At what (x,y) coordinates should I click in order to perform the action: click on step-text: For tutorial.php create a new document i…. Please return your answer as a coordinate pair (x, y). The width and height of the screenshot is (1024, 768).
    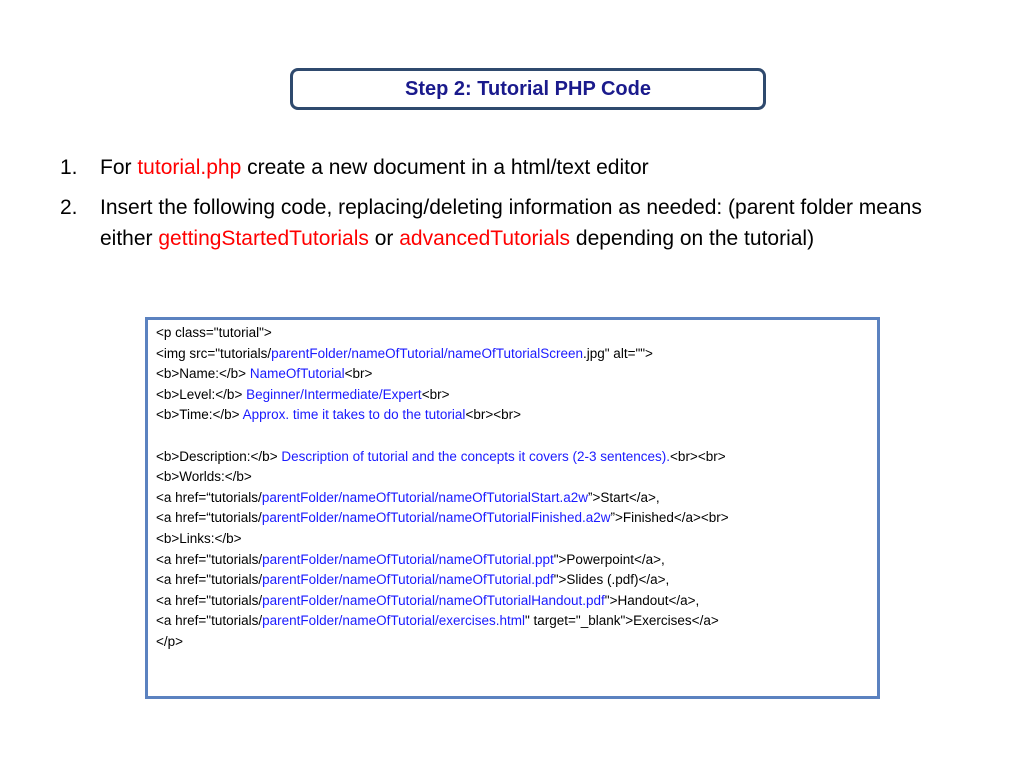
    Looking at the image, I should click on (530, 167).